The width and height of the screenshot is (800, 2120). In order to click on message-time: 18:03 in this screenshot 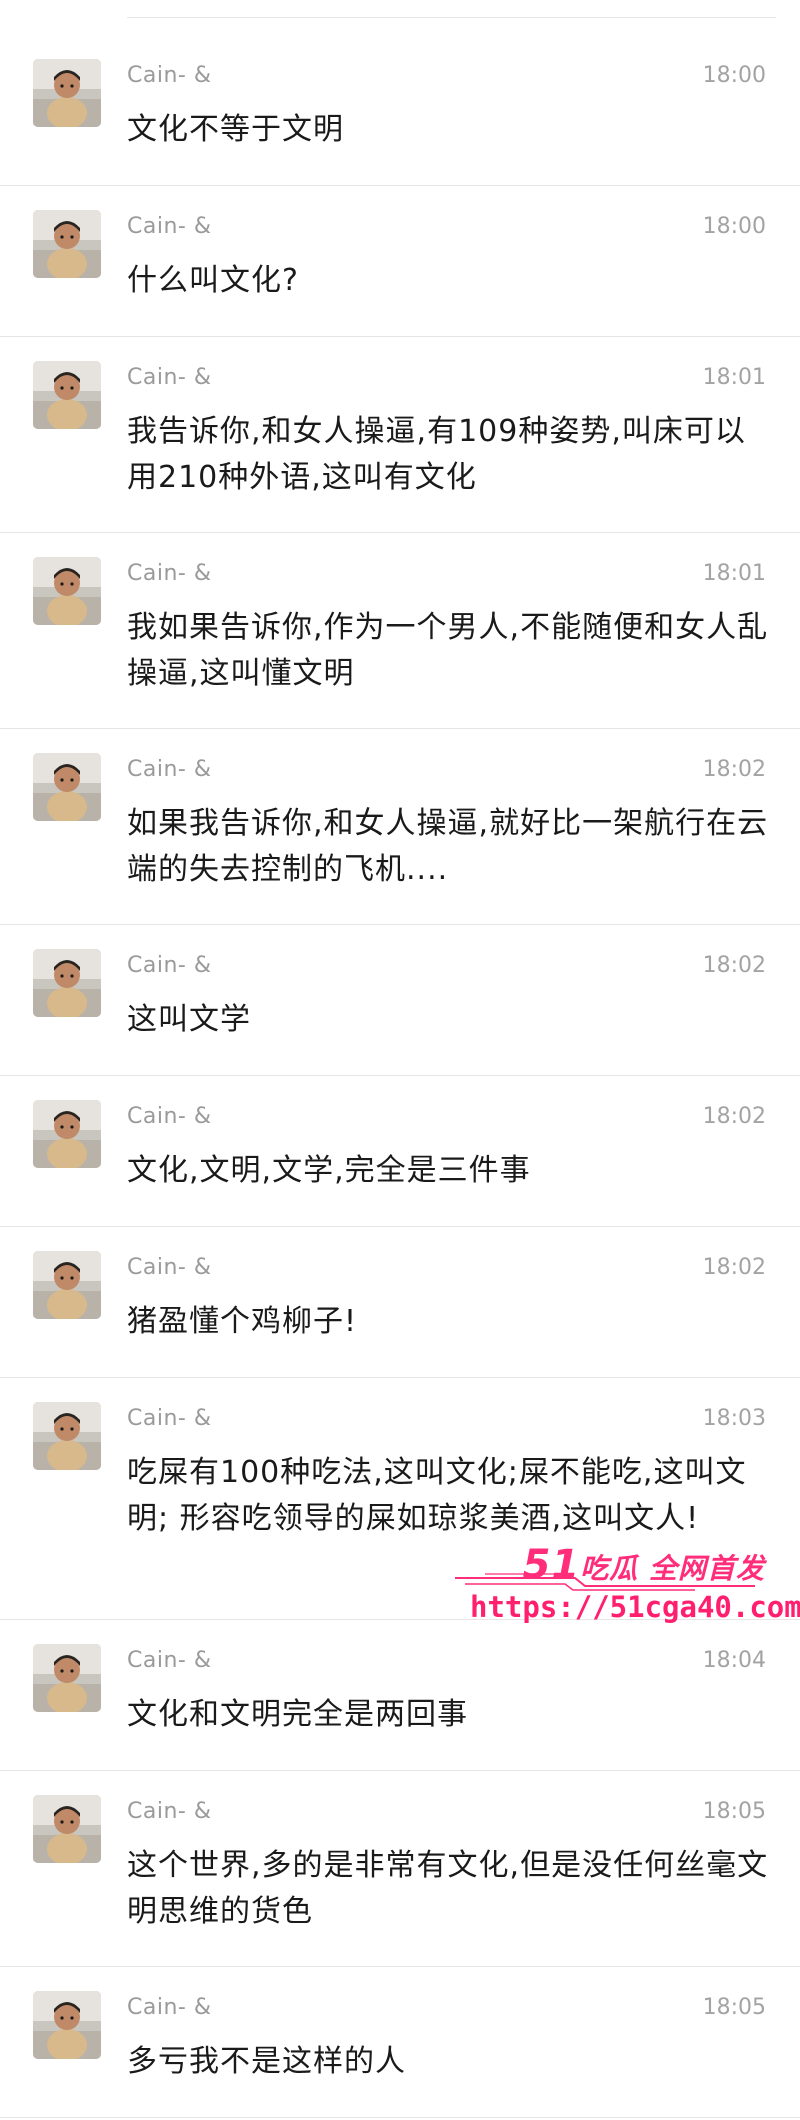, I will do `click(734, 1418)`.